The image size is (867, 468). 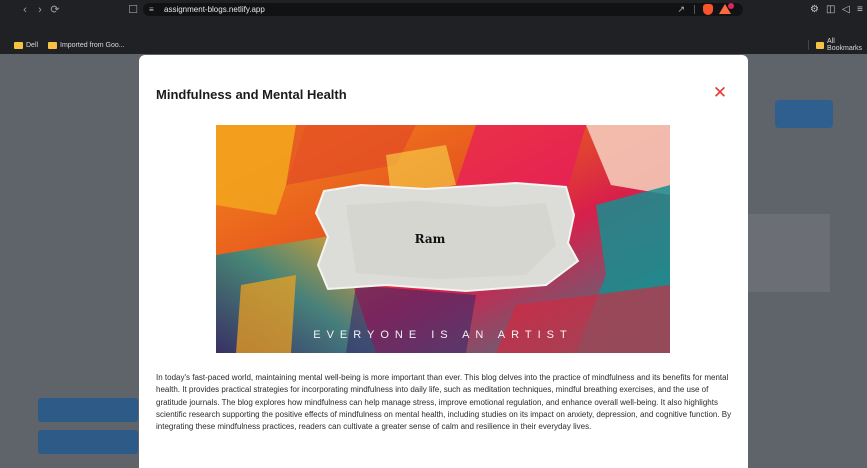 What do you see at coordinates (681, 9) in the screenshot?
I see `share-icon: ↗` at bounding box center [681, 9].